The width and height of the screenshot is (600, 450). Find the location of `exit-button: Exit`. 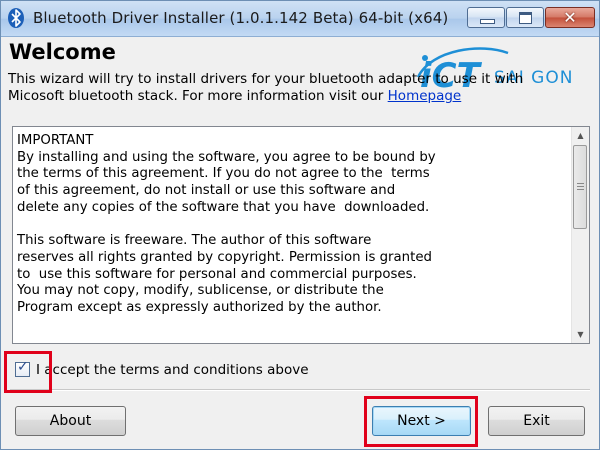

exit-button: Exit is located at coordinates (536, 421).